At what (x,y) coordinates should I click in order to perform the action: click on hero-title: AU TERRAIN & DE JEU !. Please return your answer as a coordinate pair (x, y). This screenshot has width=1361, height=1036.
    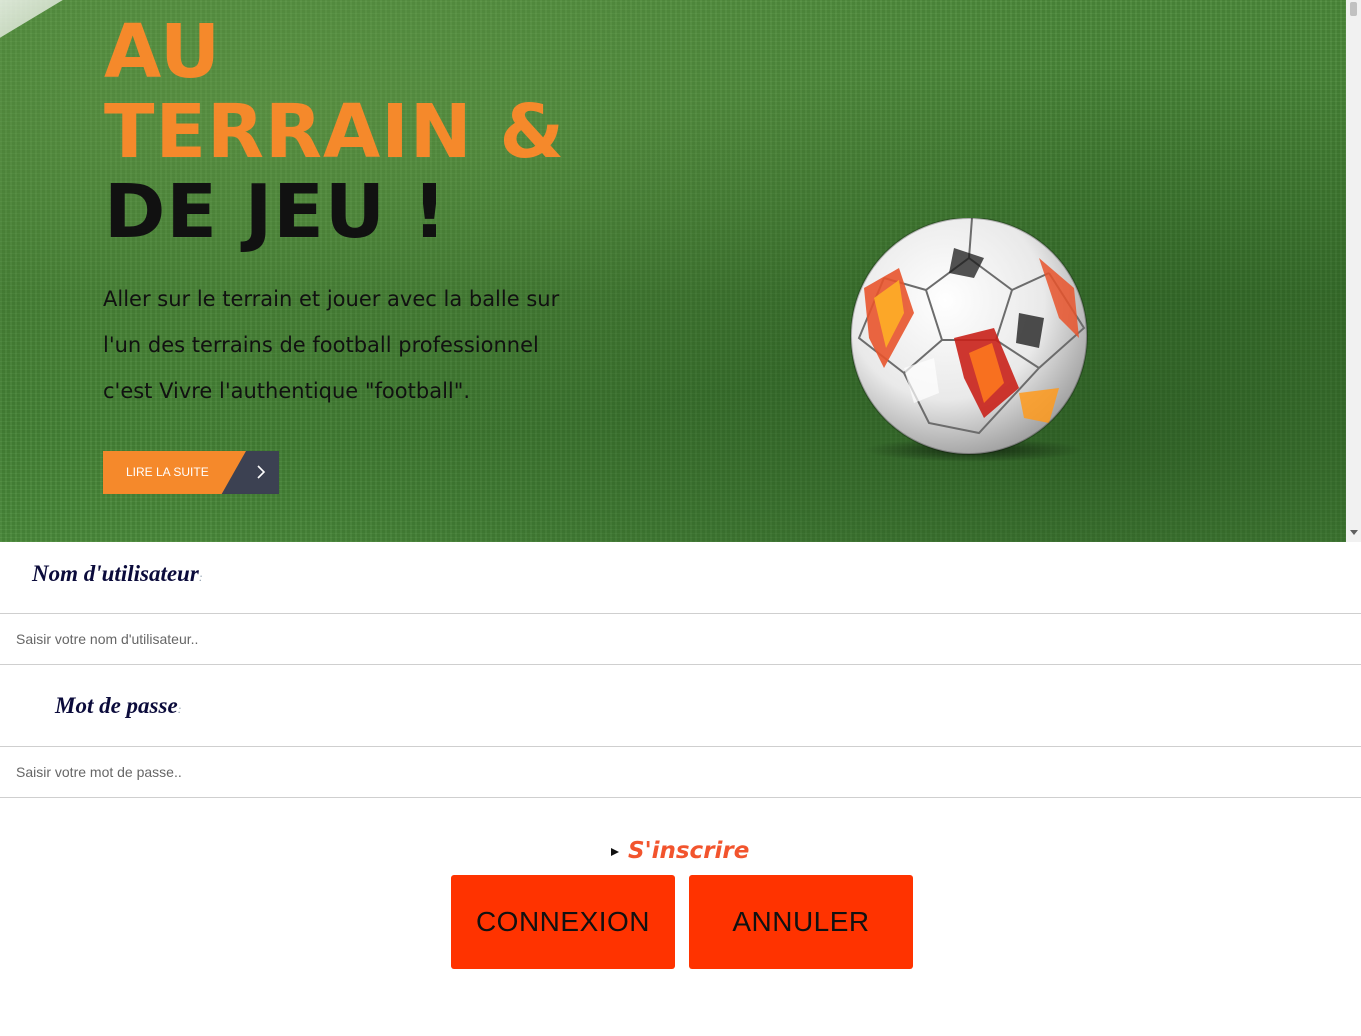
    Looking at the image, I should click on (334, 132).